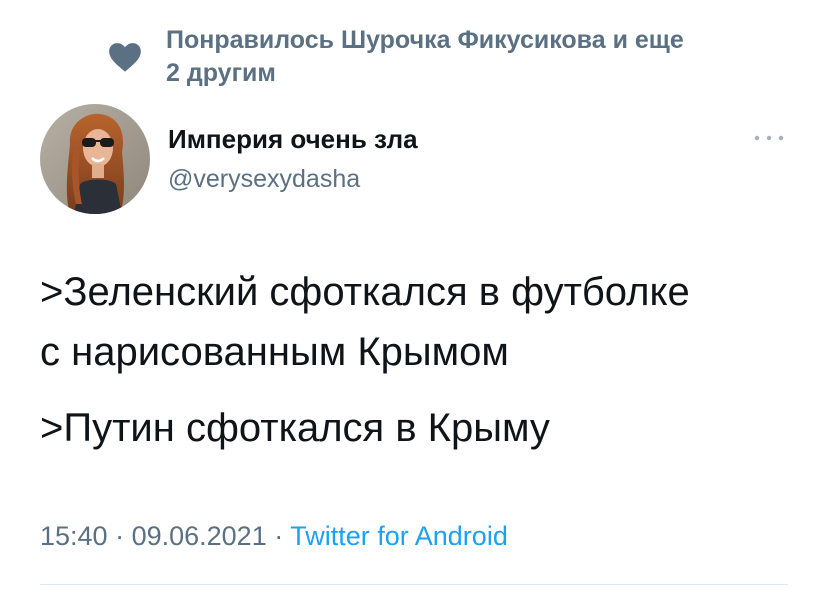 The width and height of the screenshot is (828, 593). What do you see at coordinates (293, 159) in the screenshot?
I see `author-block: Империя очень зла @verysexydasha` at bounding box center [293, 159].